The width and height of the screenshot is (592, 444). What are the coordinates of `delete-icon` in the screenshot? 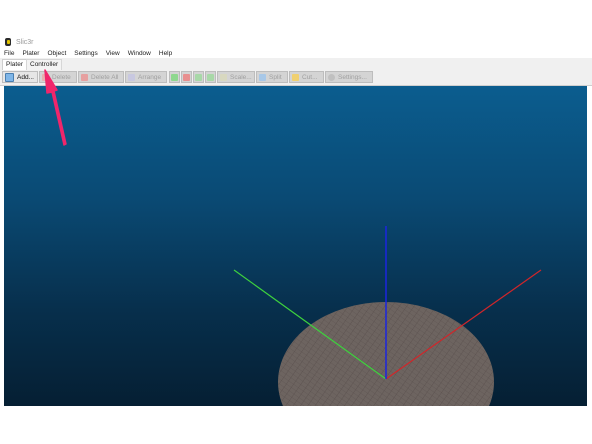 It's located at (45, 77).